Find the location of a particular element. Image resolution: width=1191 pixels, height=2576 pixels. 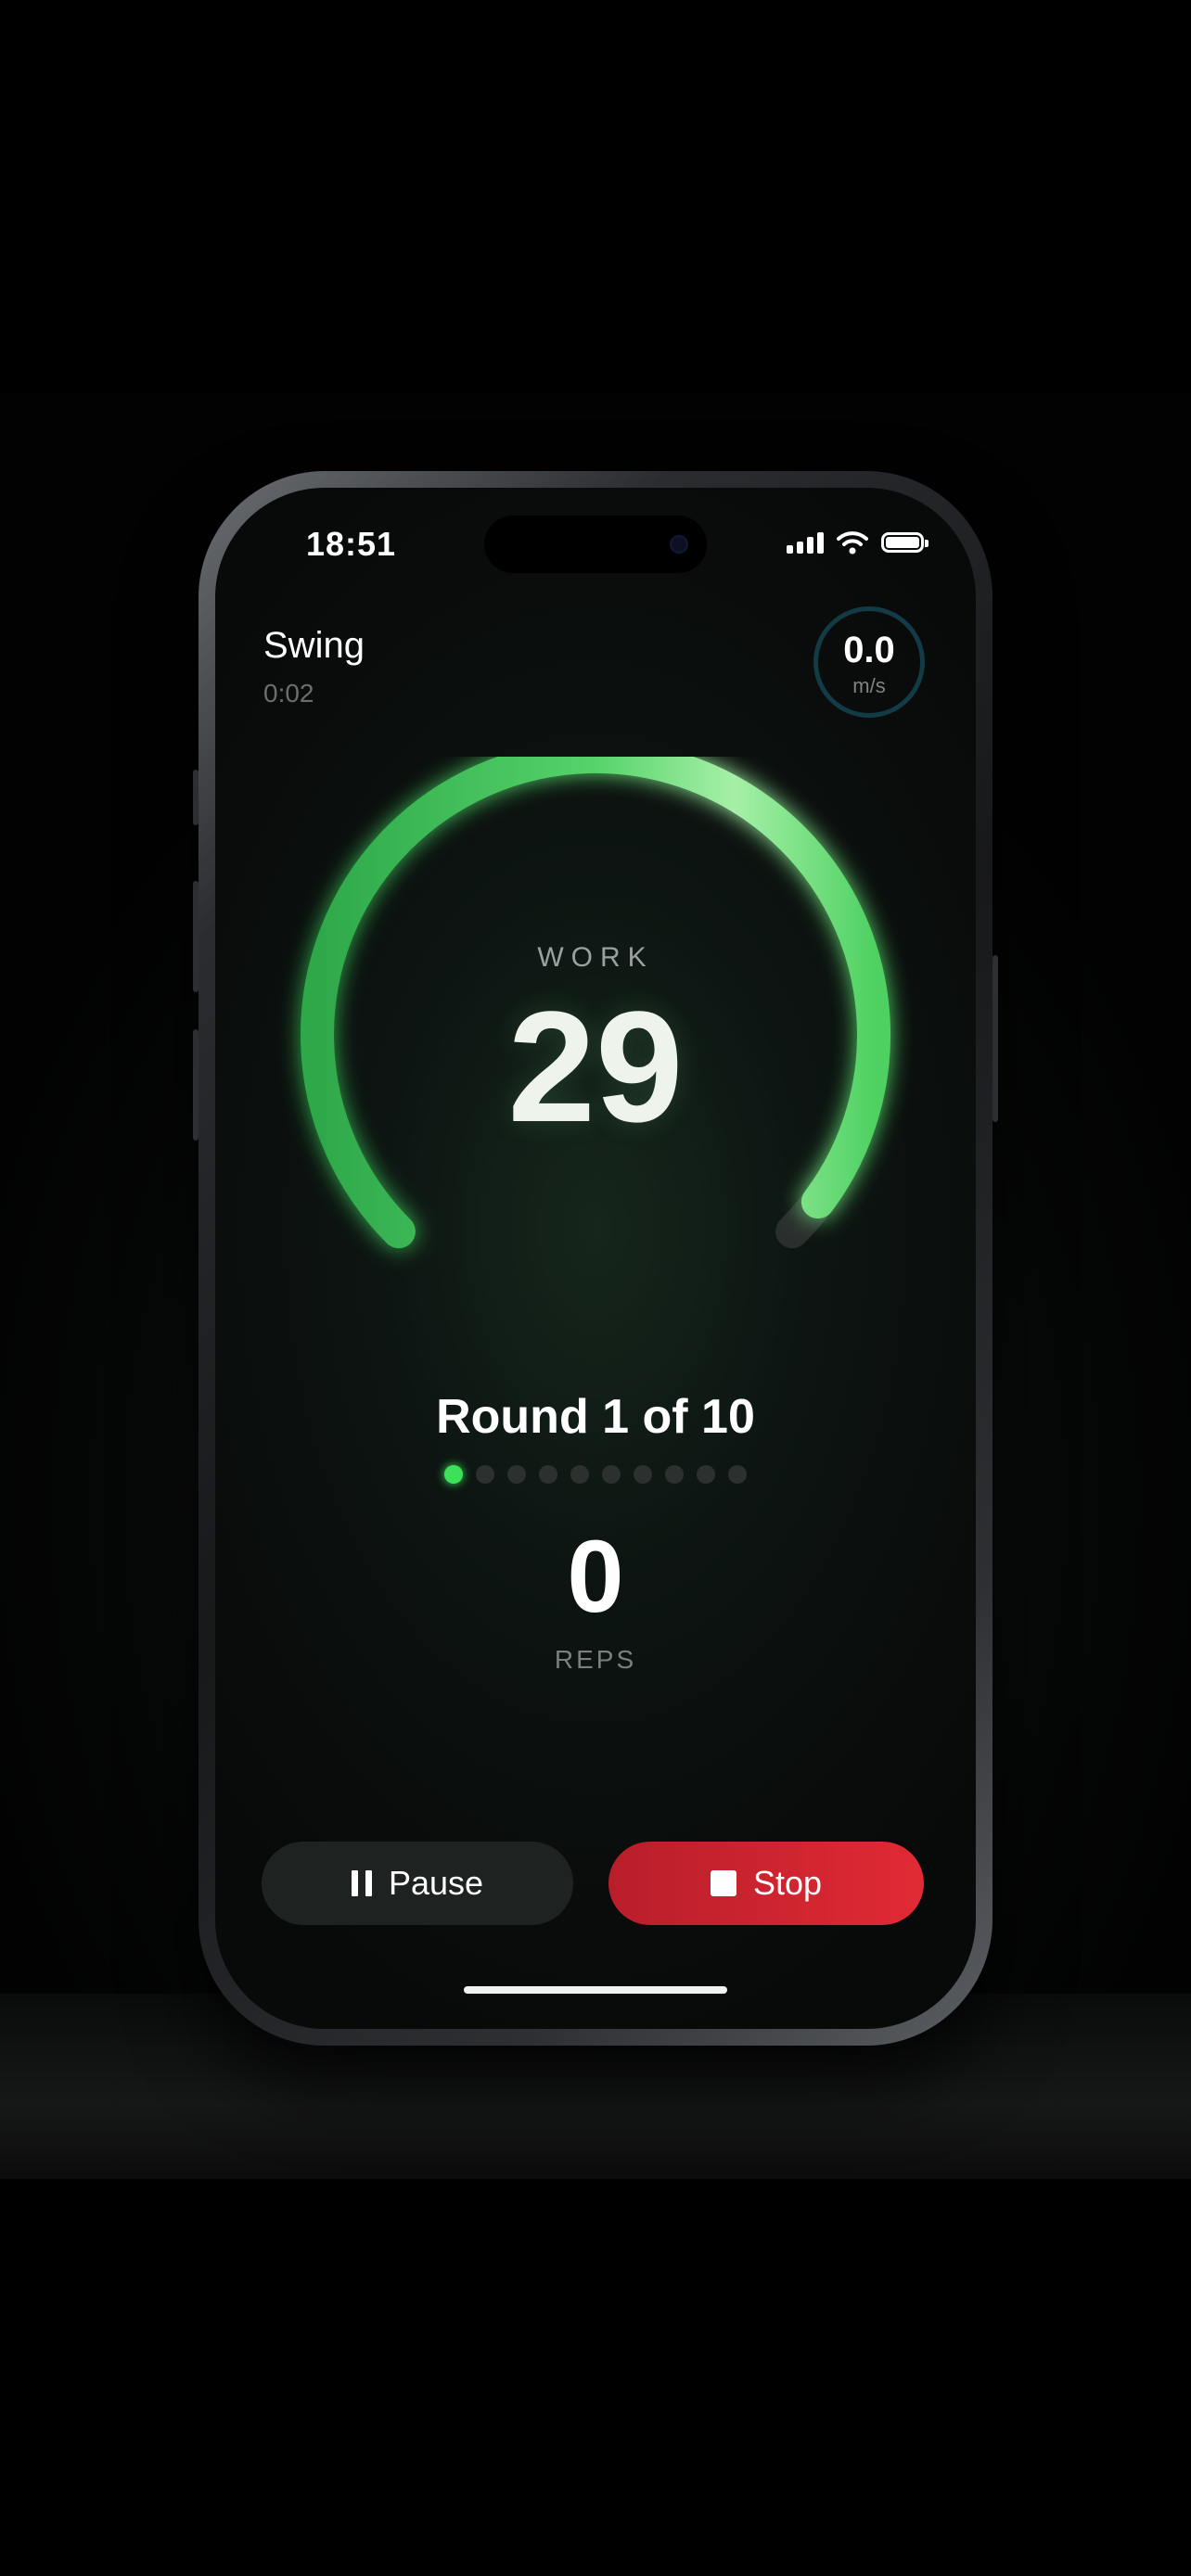

home-indicator is located at coordinates (595, 1990).